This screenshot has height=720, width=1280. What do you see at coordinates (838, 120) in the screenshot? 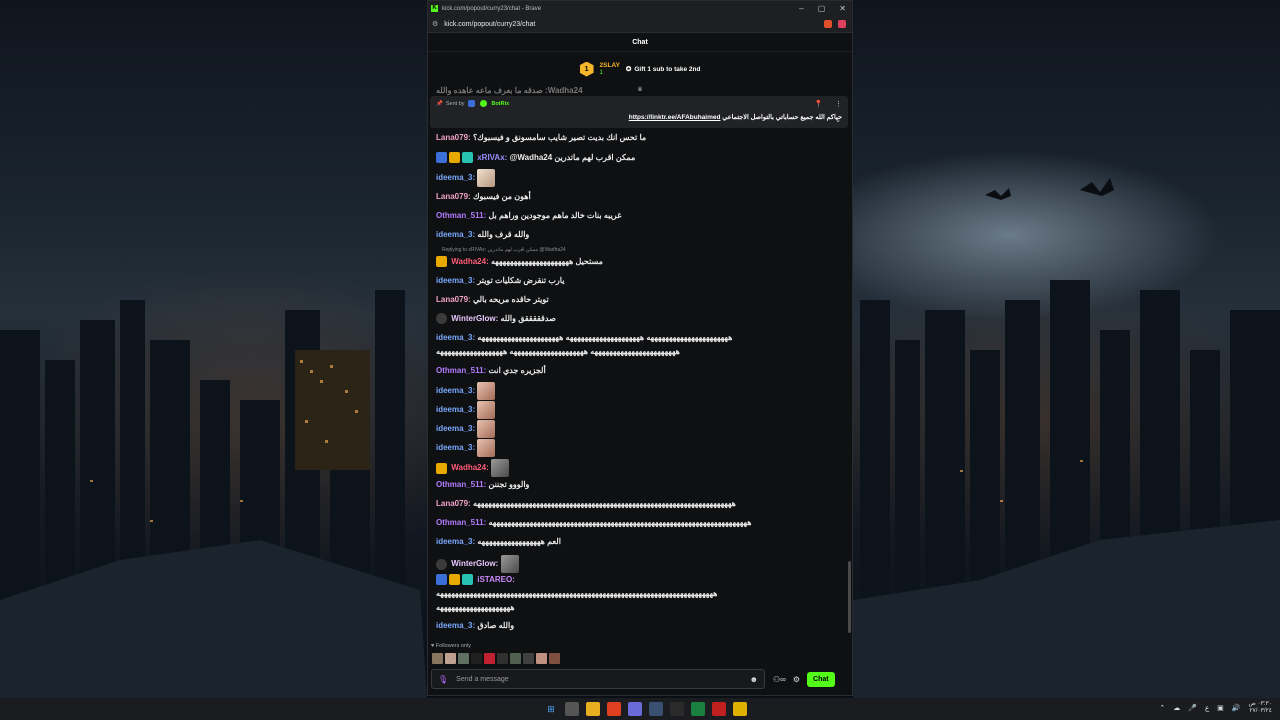
I see `chevron-down-icon: ⌄` at bounding box center [838, 120].